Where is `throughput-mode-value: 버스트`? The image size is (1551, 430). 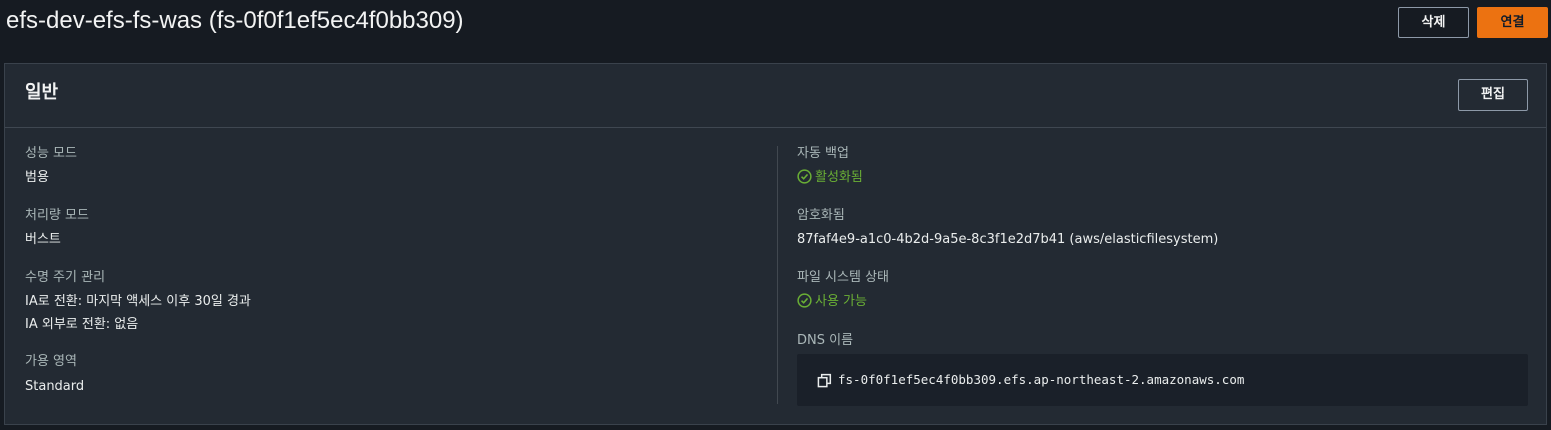
throughput-mode-value: 버스트 is located at coordinates (43, 239).